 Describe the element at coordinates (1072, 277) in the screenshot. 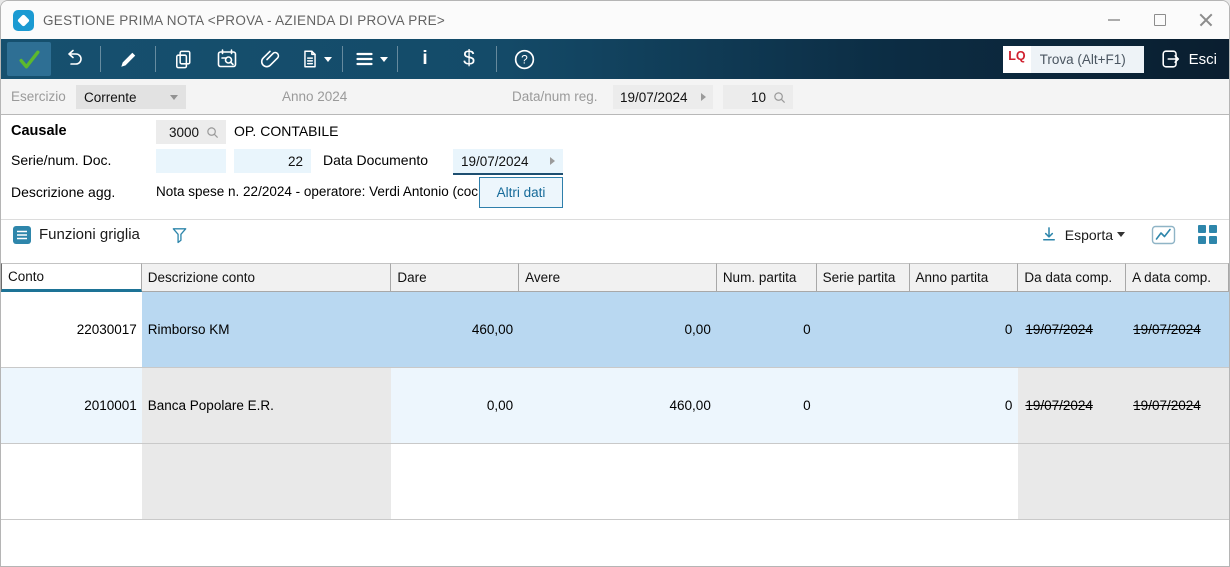

I see `column-header-da-data: Da data comp.` at that location.